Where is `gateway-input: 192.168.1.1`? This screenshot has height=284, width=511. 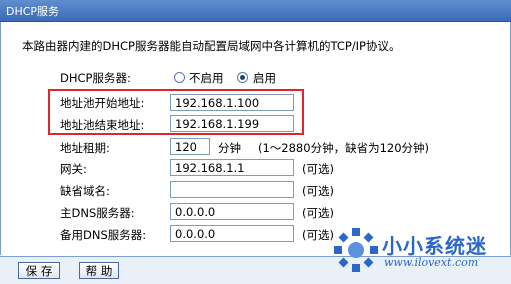
gateway-input: 192.168.1.1 is located at coordinates (232, 167).